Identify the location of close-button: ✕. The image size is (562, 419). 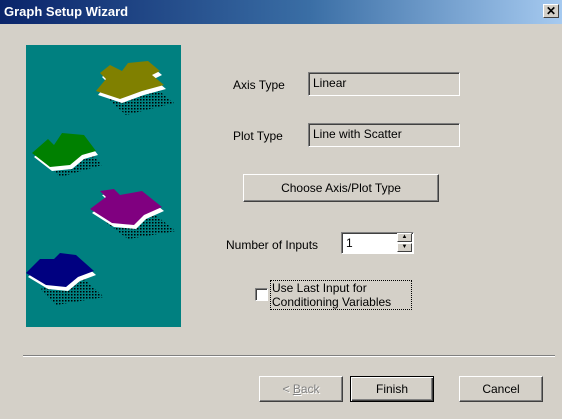
(551, 11).